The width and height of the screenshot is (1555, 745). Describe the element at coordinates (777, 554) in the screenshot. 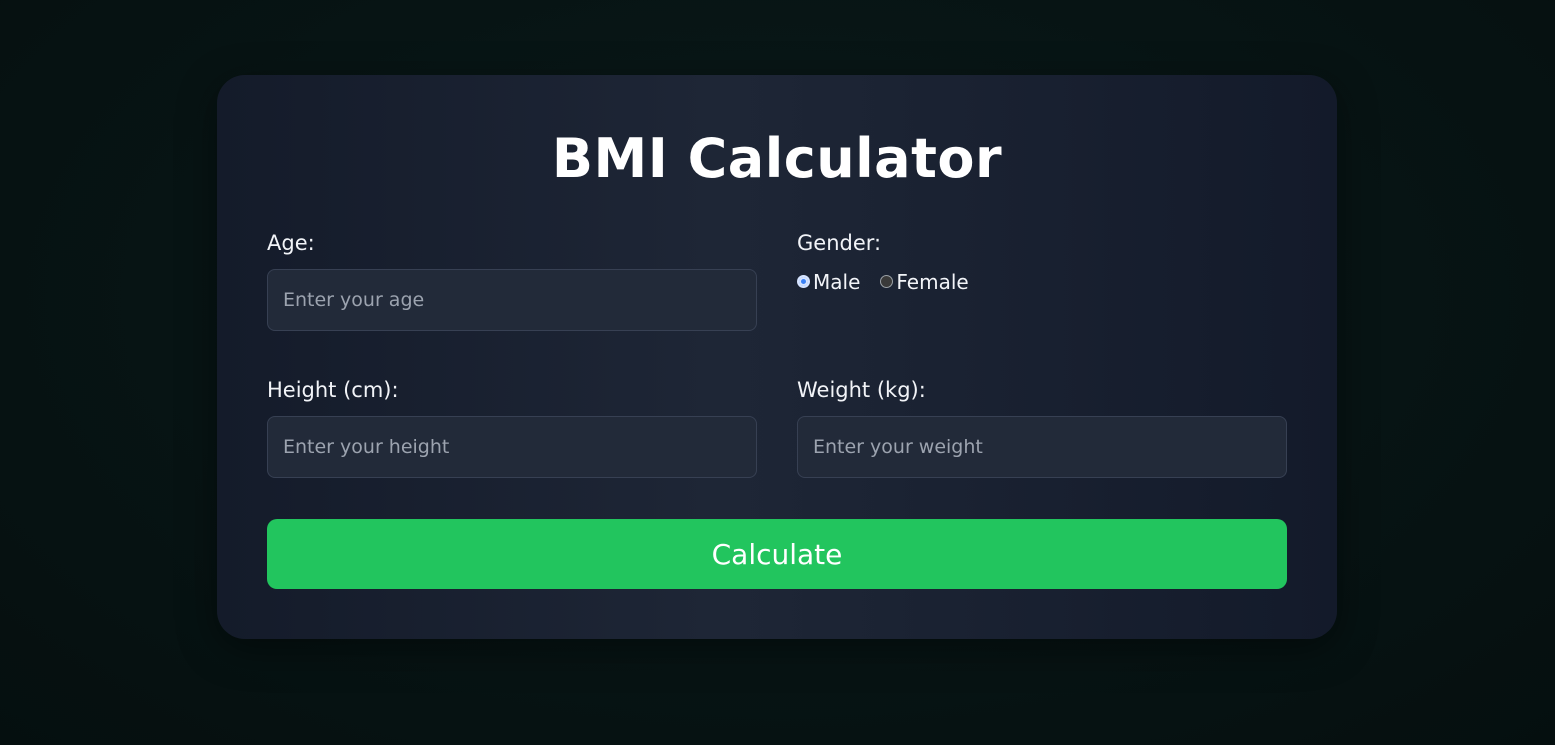

I see `calculate-button: Calculate` at that location.